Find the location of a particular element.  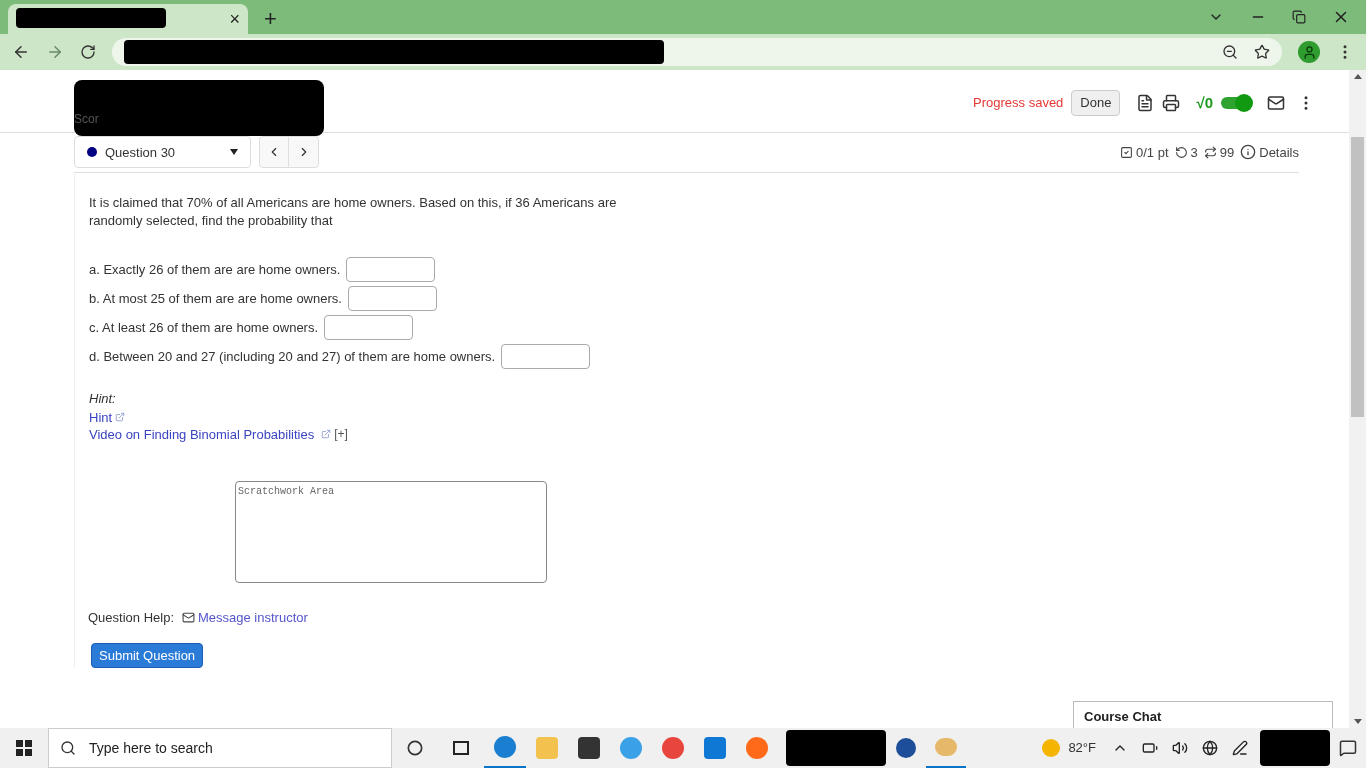

expand-link: [+] is located at coordinates (341, 434).